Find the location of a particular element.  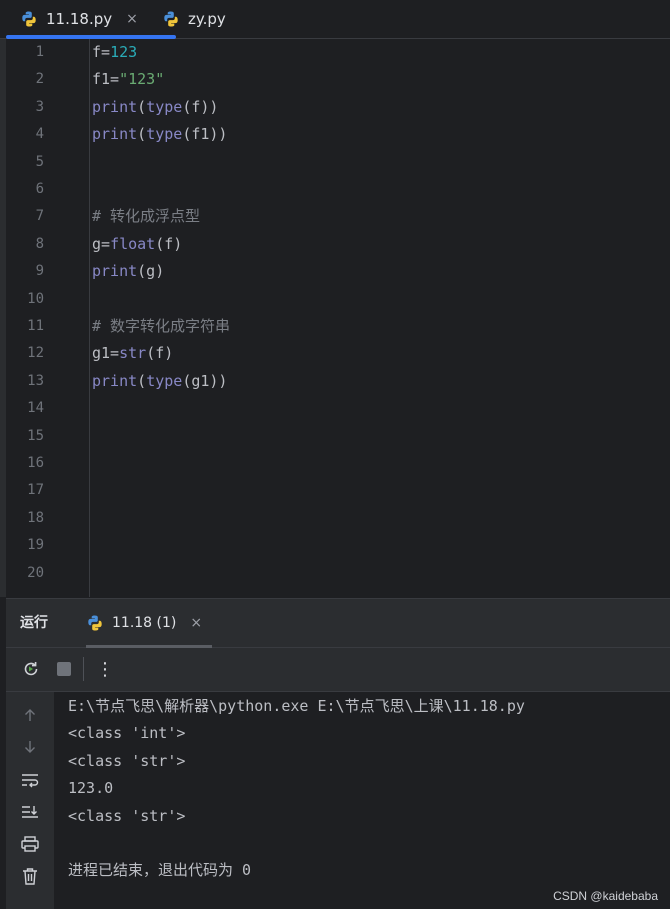

code-line: 11 # 数字转化成字符串 is located at coordinates (335, 326).